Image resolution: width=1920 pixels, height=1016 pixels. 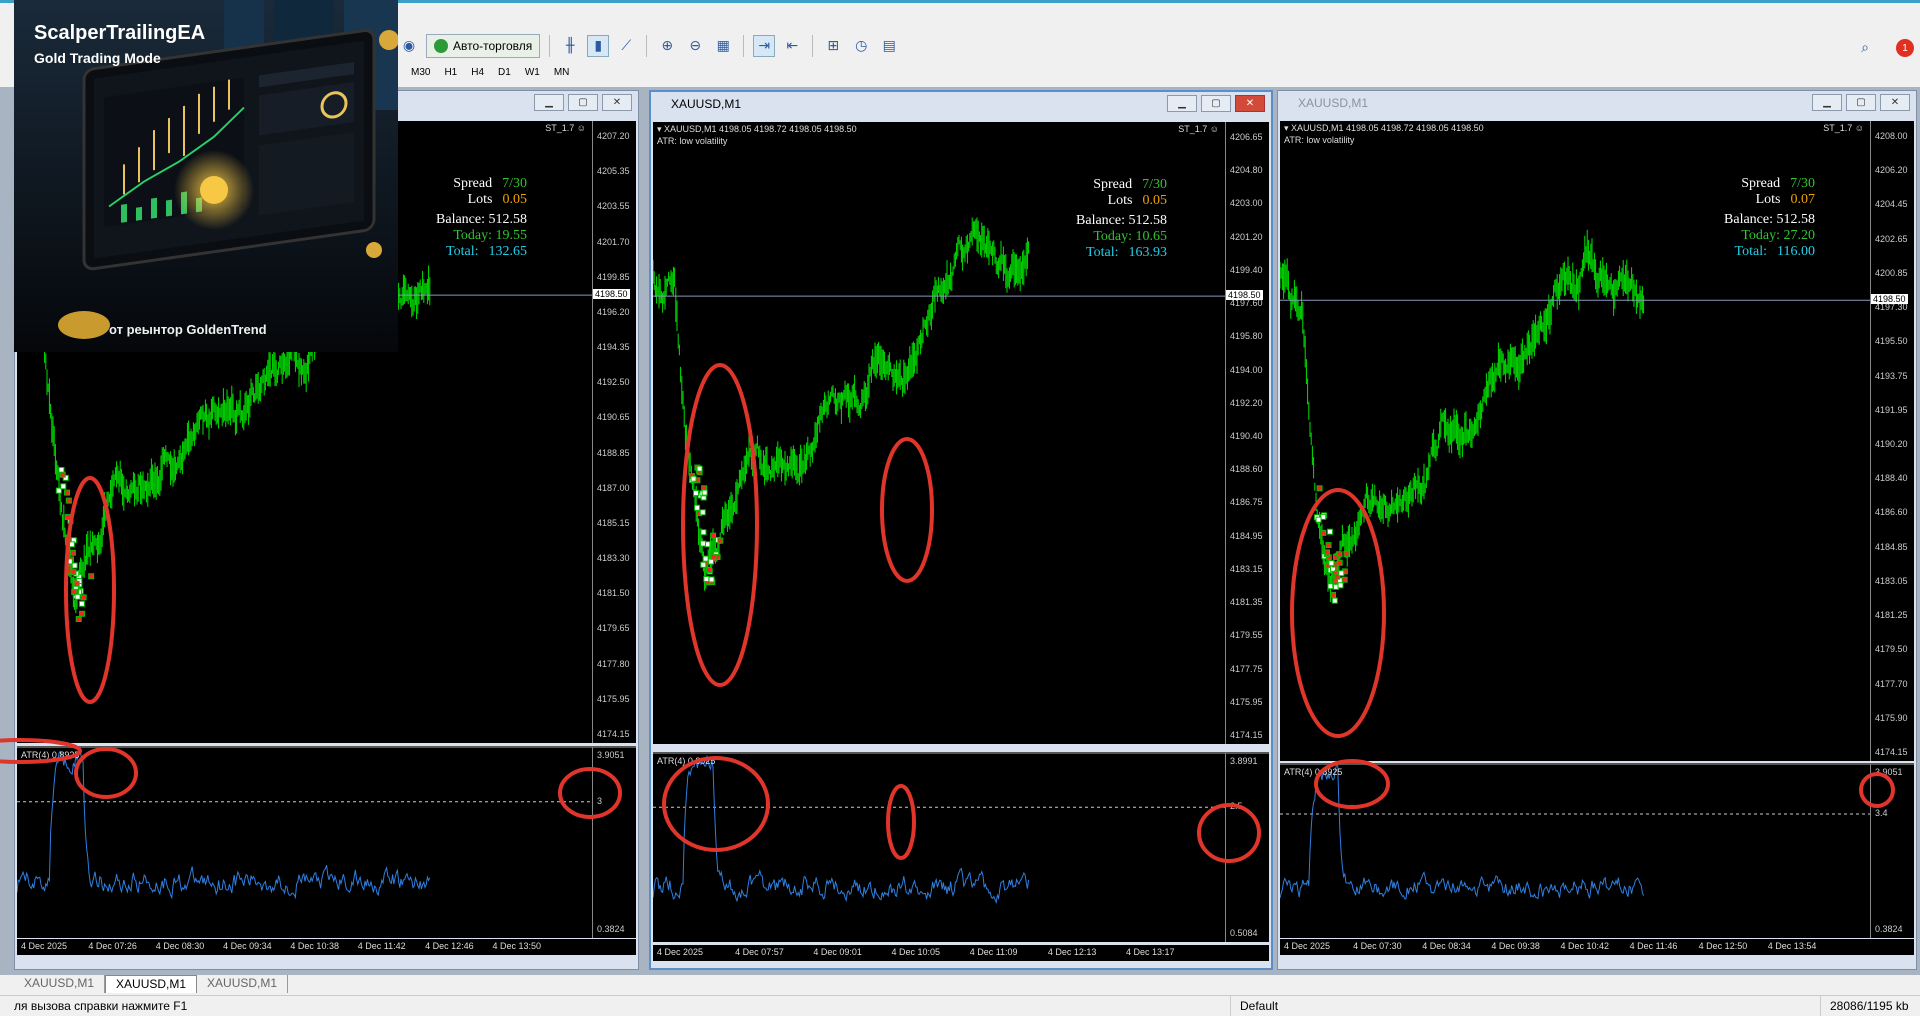 What do you see at coordinates (1889, 929) in the screenshot?
I see `atr-tick: 0.3824` at bounding box center [1889, 929].